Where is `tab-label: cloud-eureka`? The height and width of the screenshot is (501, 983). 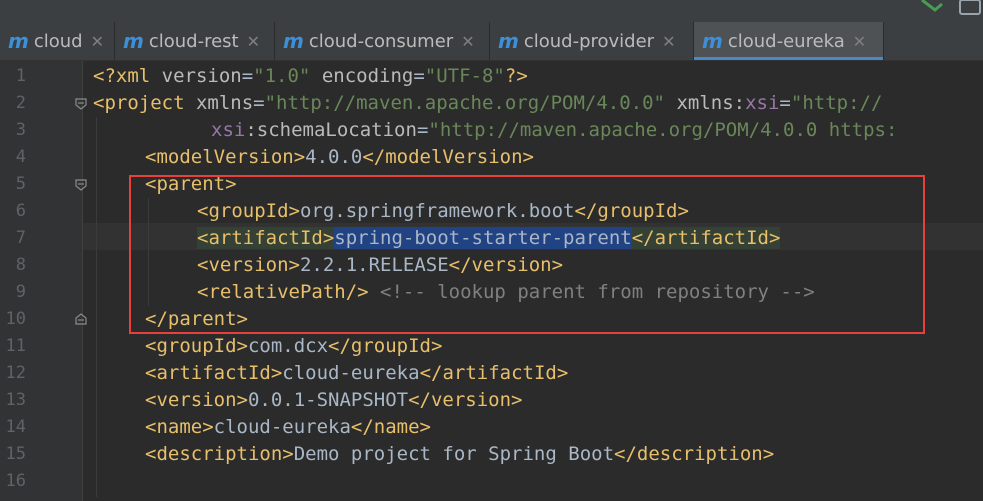 tab-label: cloud-eureka is located at coordinates (786, 41).